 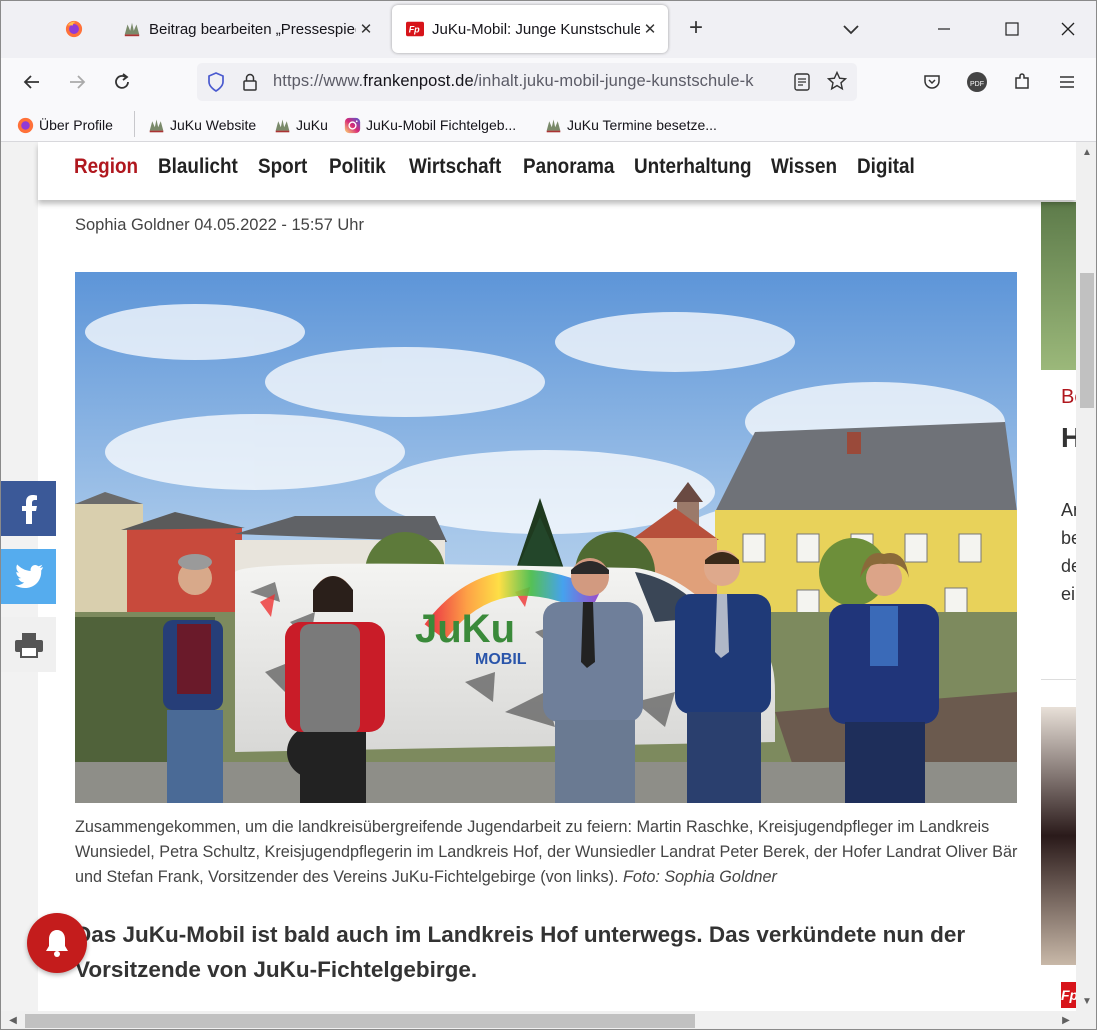 I want to click on forward-button, so click(x=77, y=82).